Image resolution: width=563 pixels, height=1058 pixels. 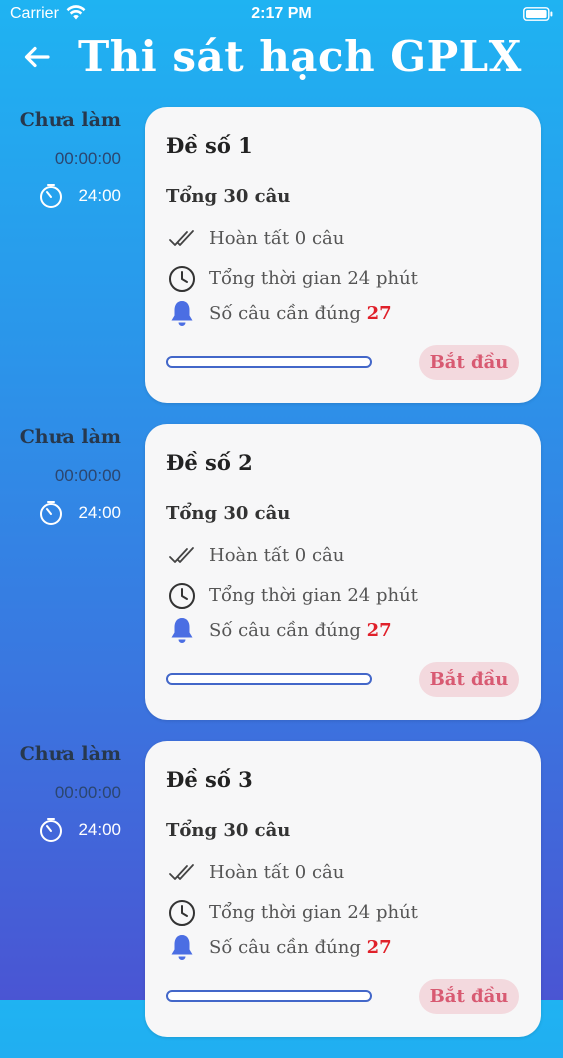 I want to click on status-bar: Carrier 2:17 PM, so click(x=281, y=15).